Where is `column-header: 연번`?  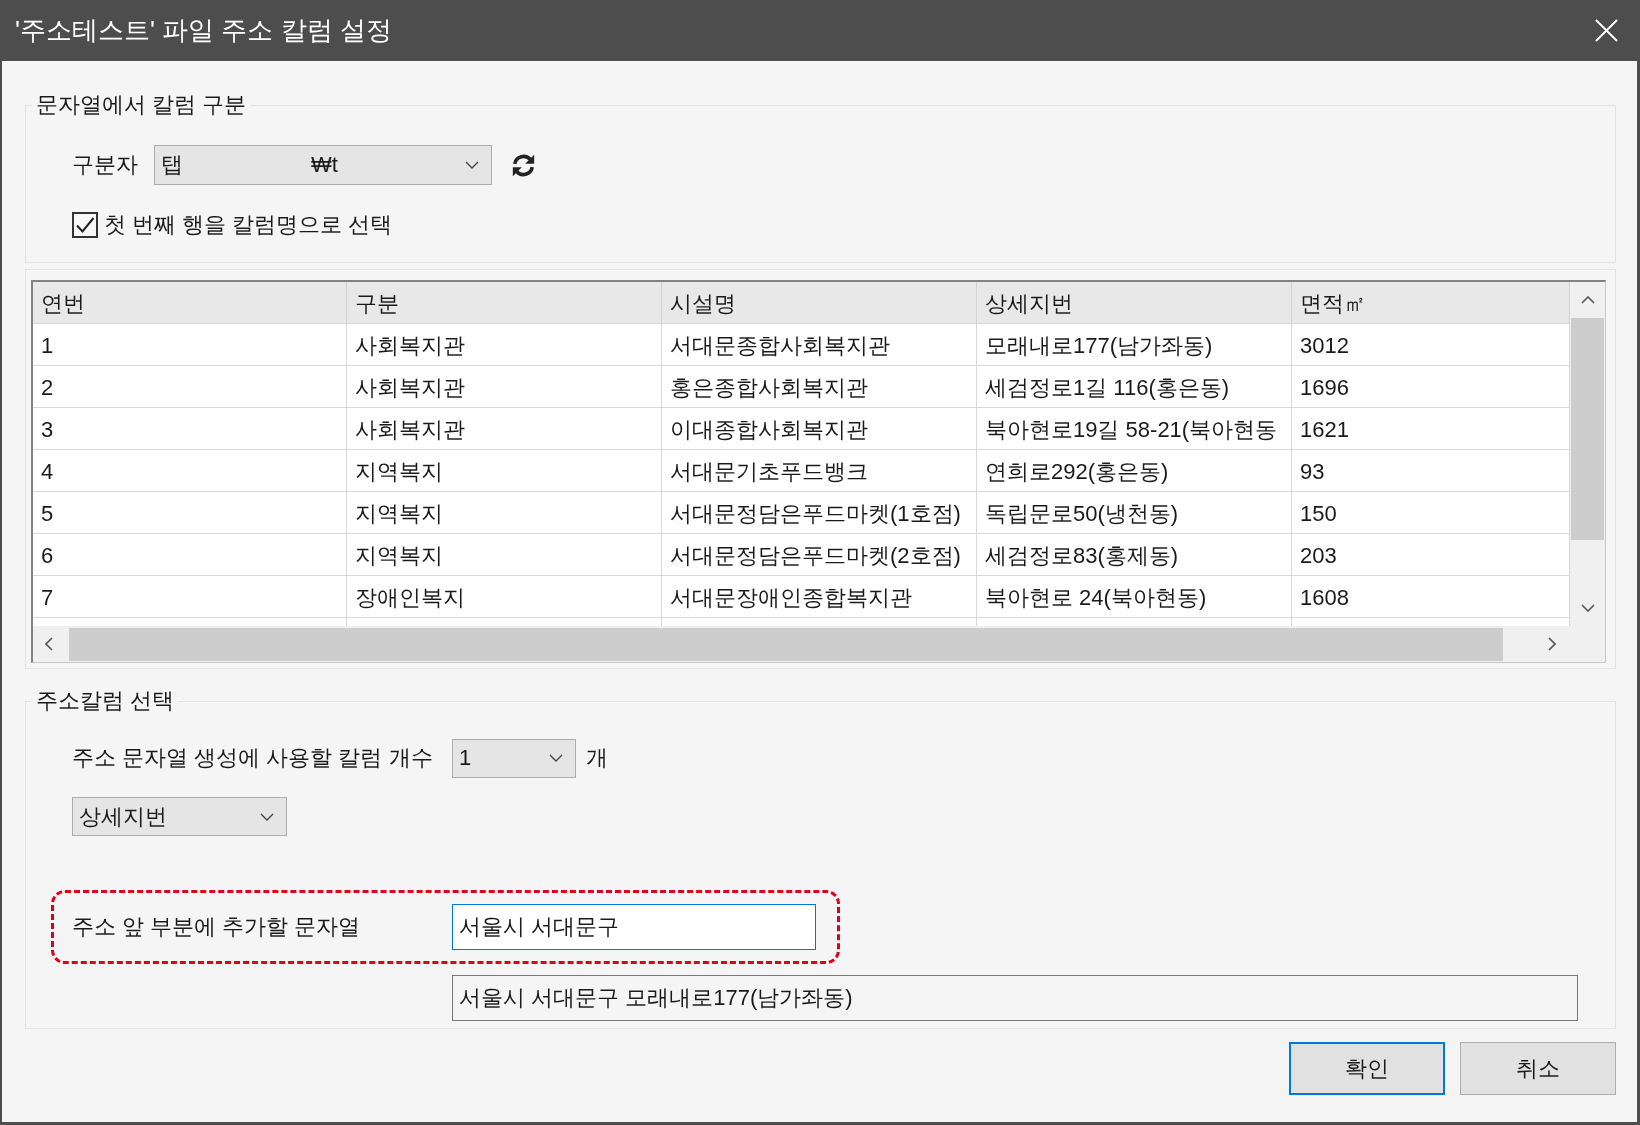
column-header: 연번 is located at coordinates (190, 303).